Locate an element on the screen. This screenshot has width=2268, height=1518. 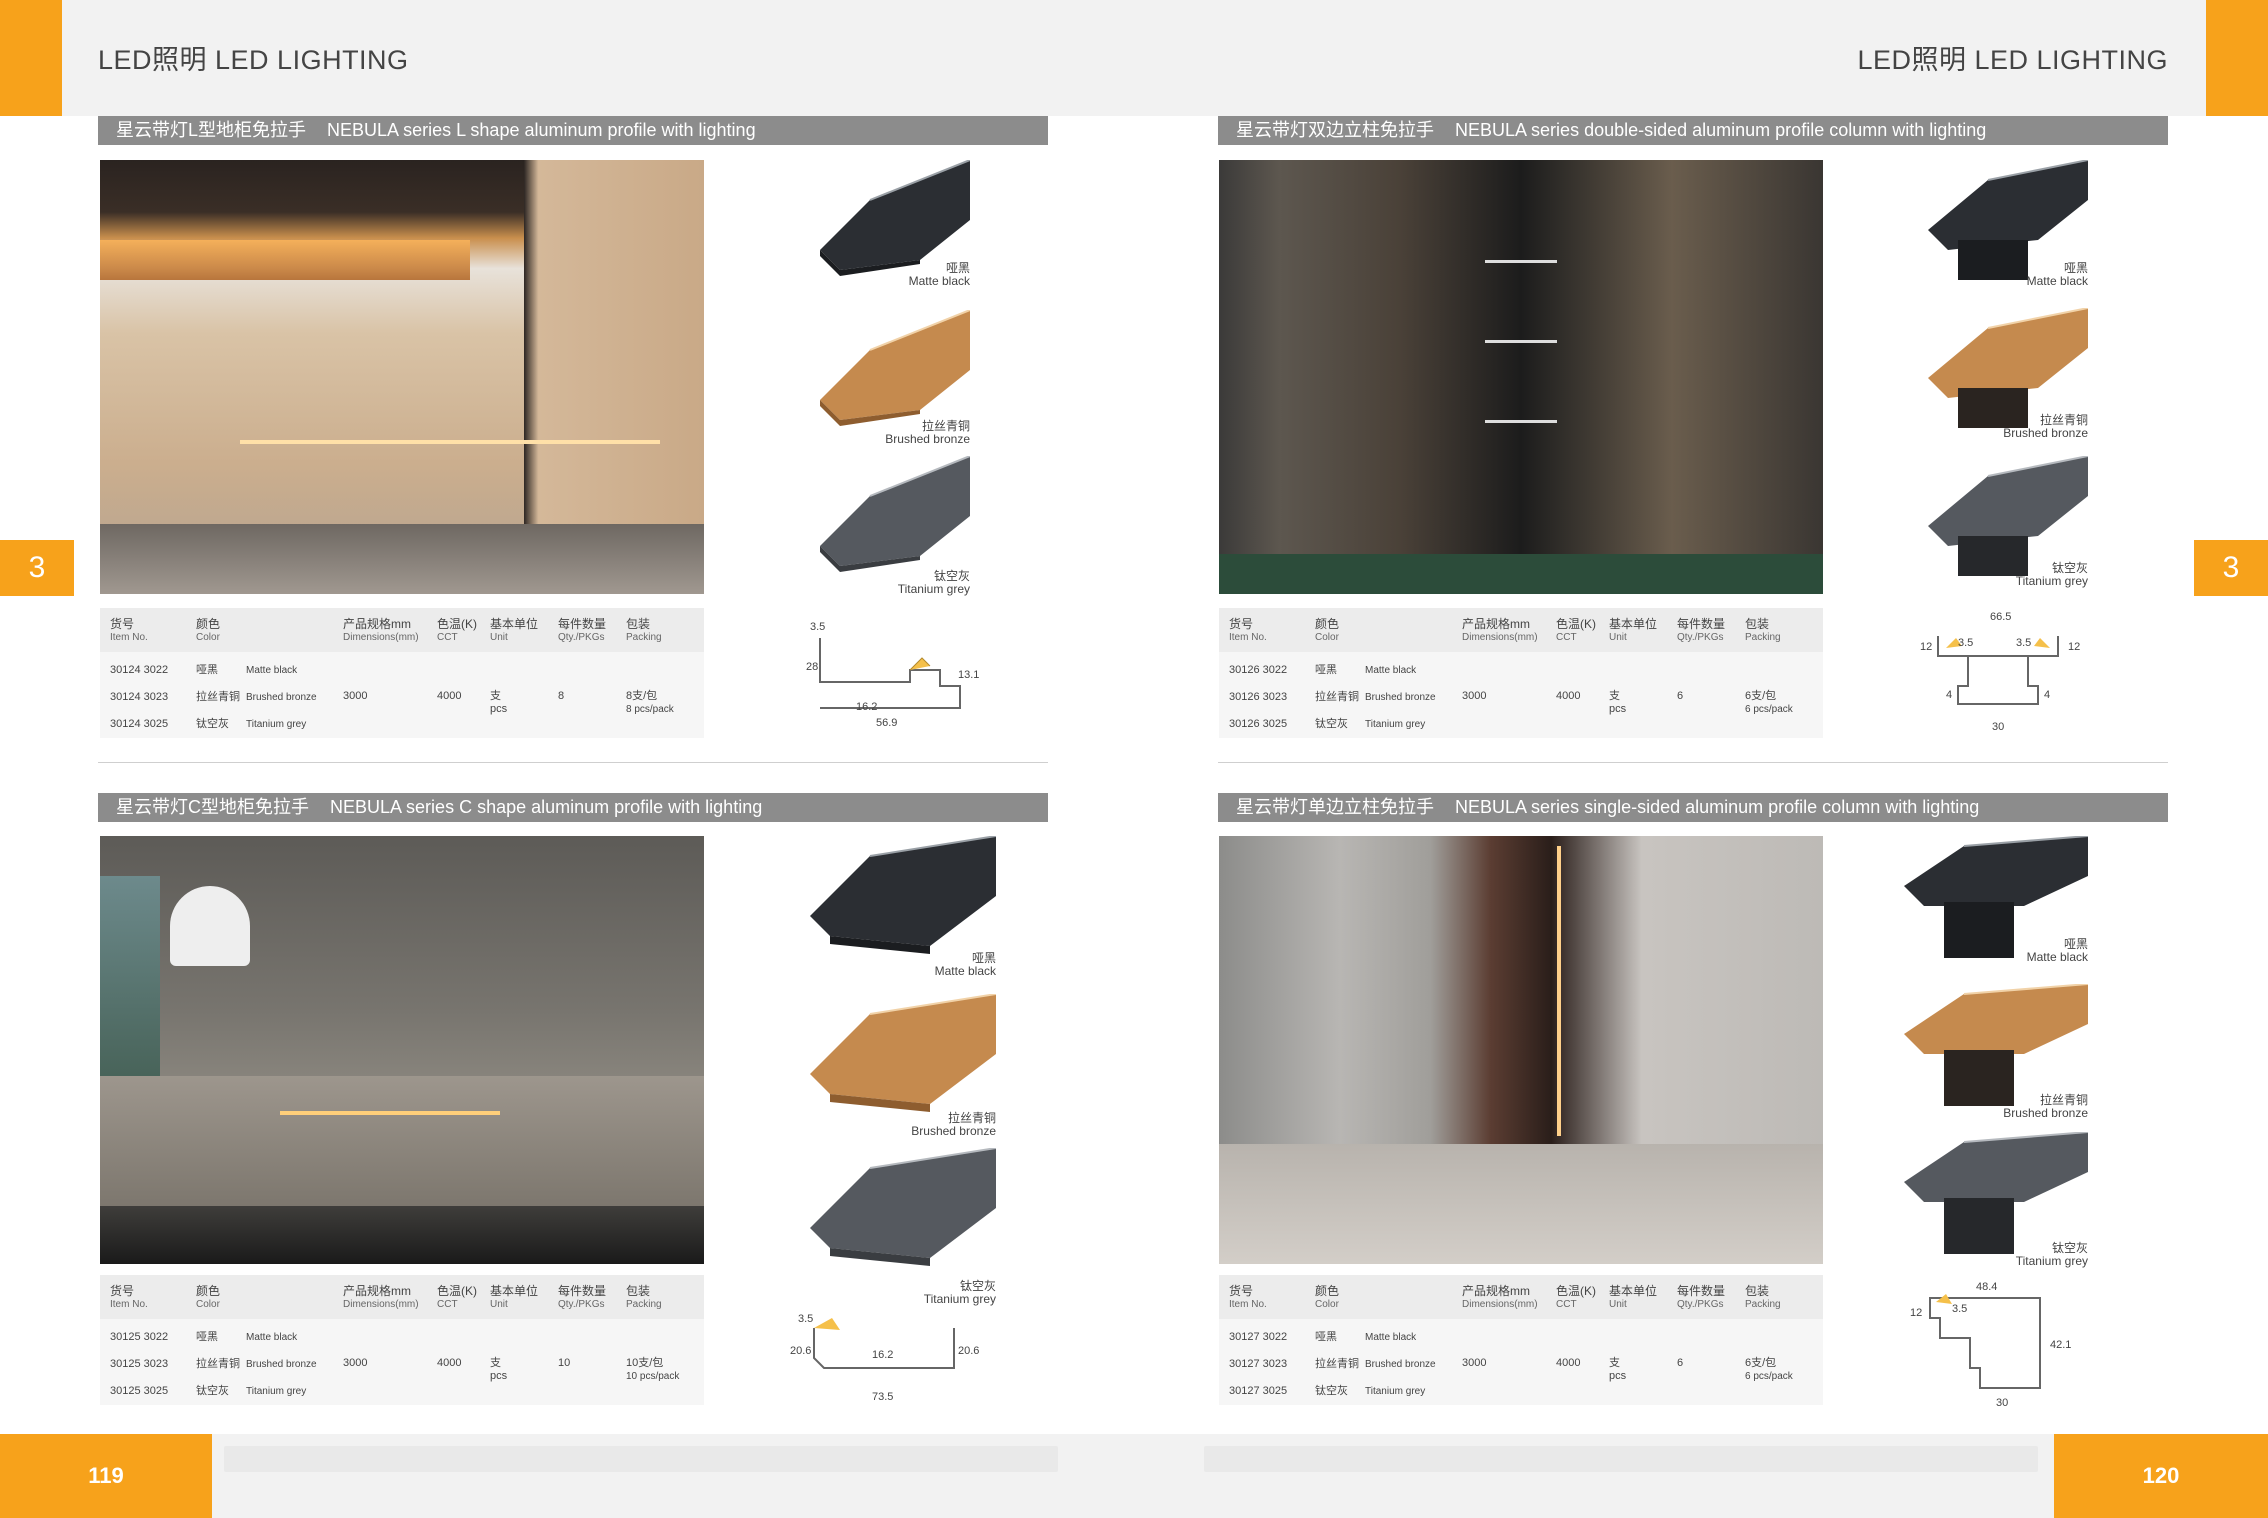
packing-cn: 8支/包 is located at coordinates (642, 696).